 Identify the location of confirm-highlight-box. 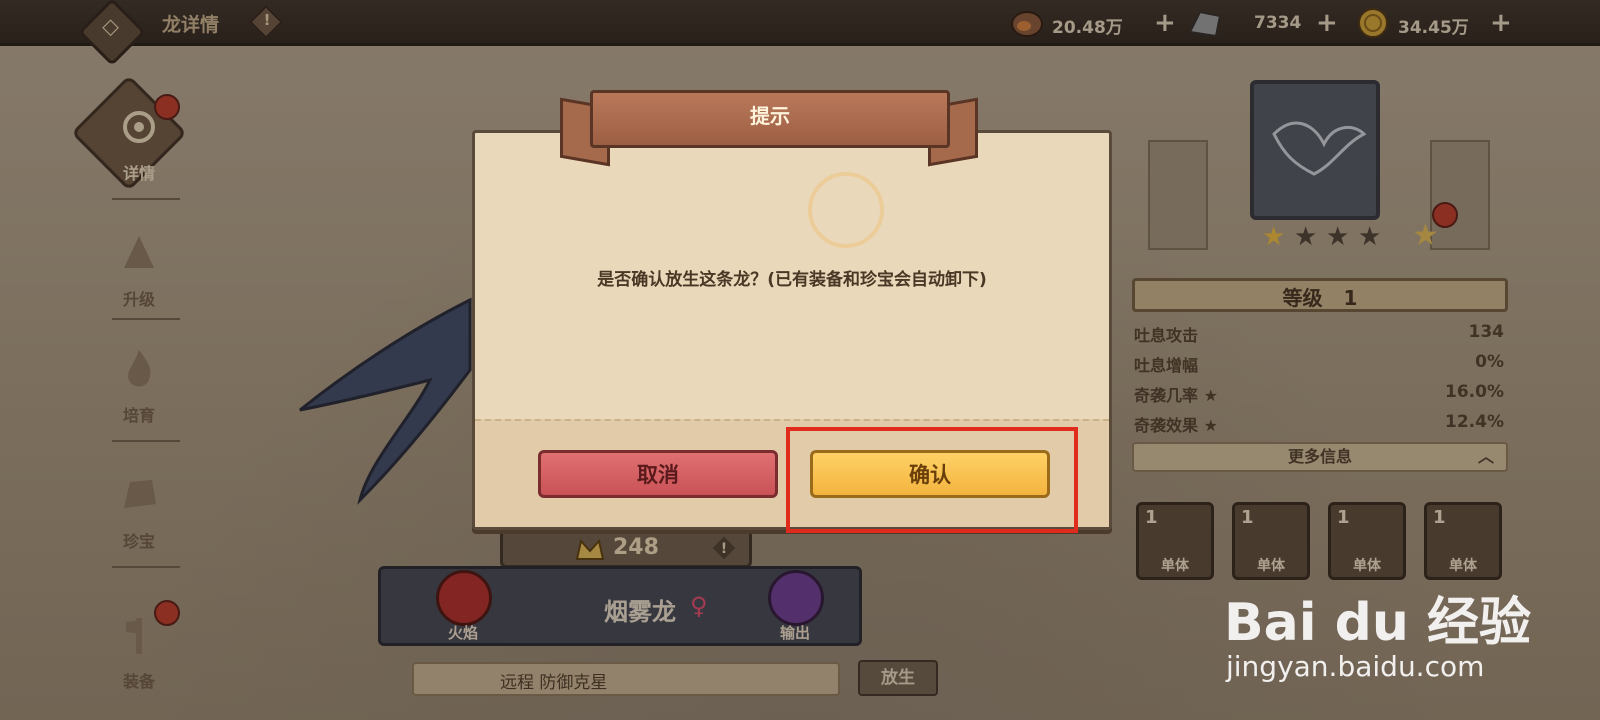
(932, 480).